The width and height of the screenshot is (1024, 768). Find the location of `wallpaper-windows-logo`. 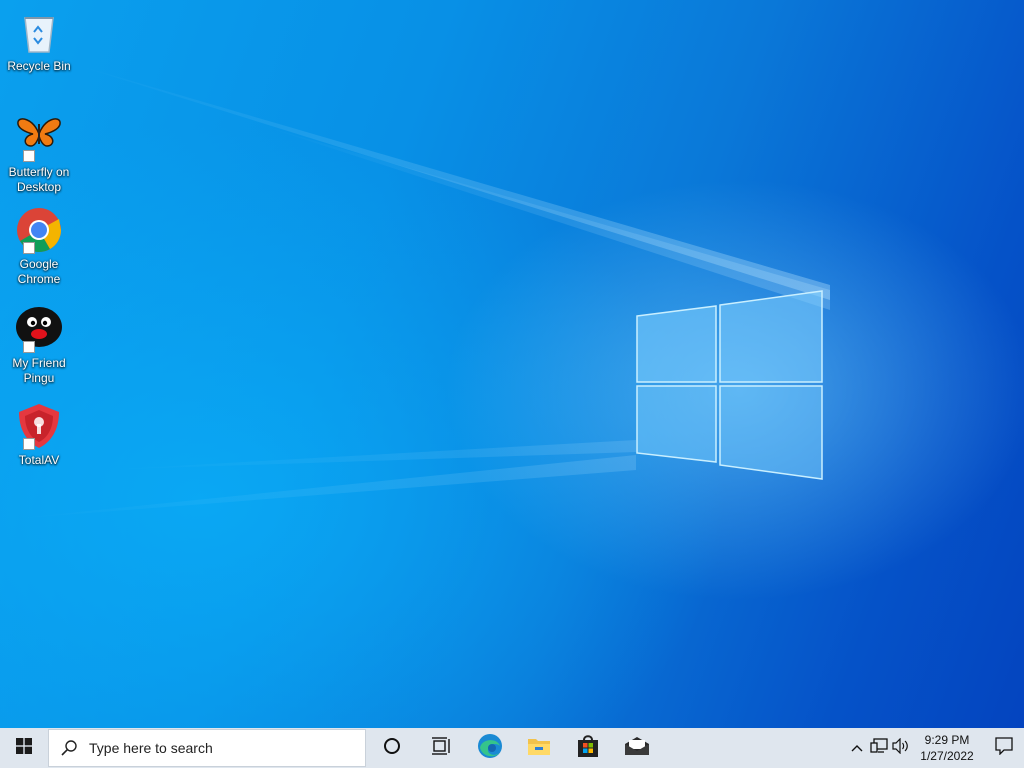

wallpaper-windows-logo is located at coordinates (729, 385).